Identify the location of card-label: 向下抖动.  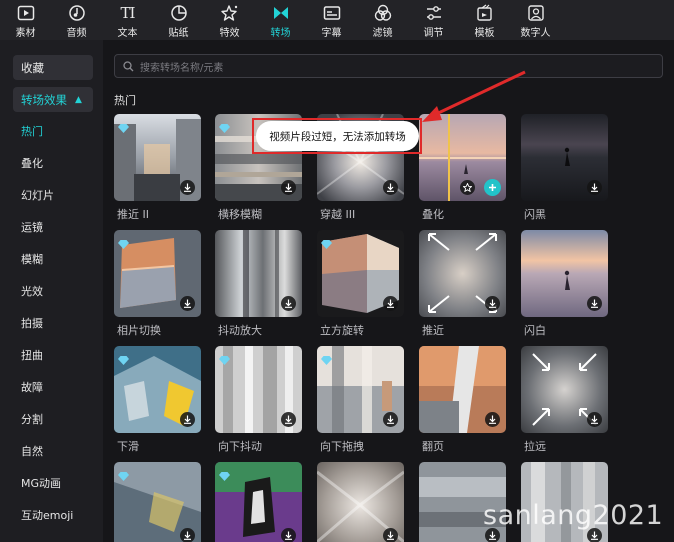
(240, 446).